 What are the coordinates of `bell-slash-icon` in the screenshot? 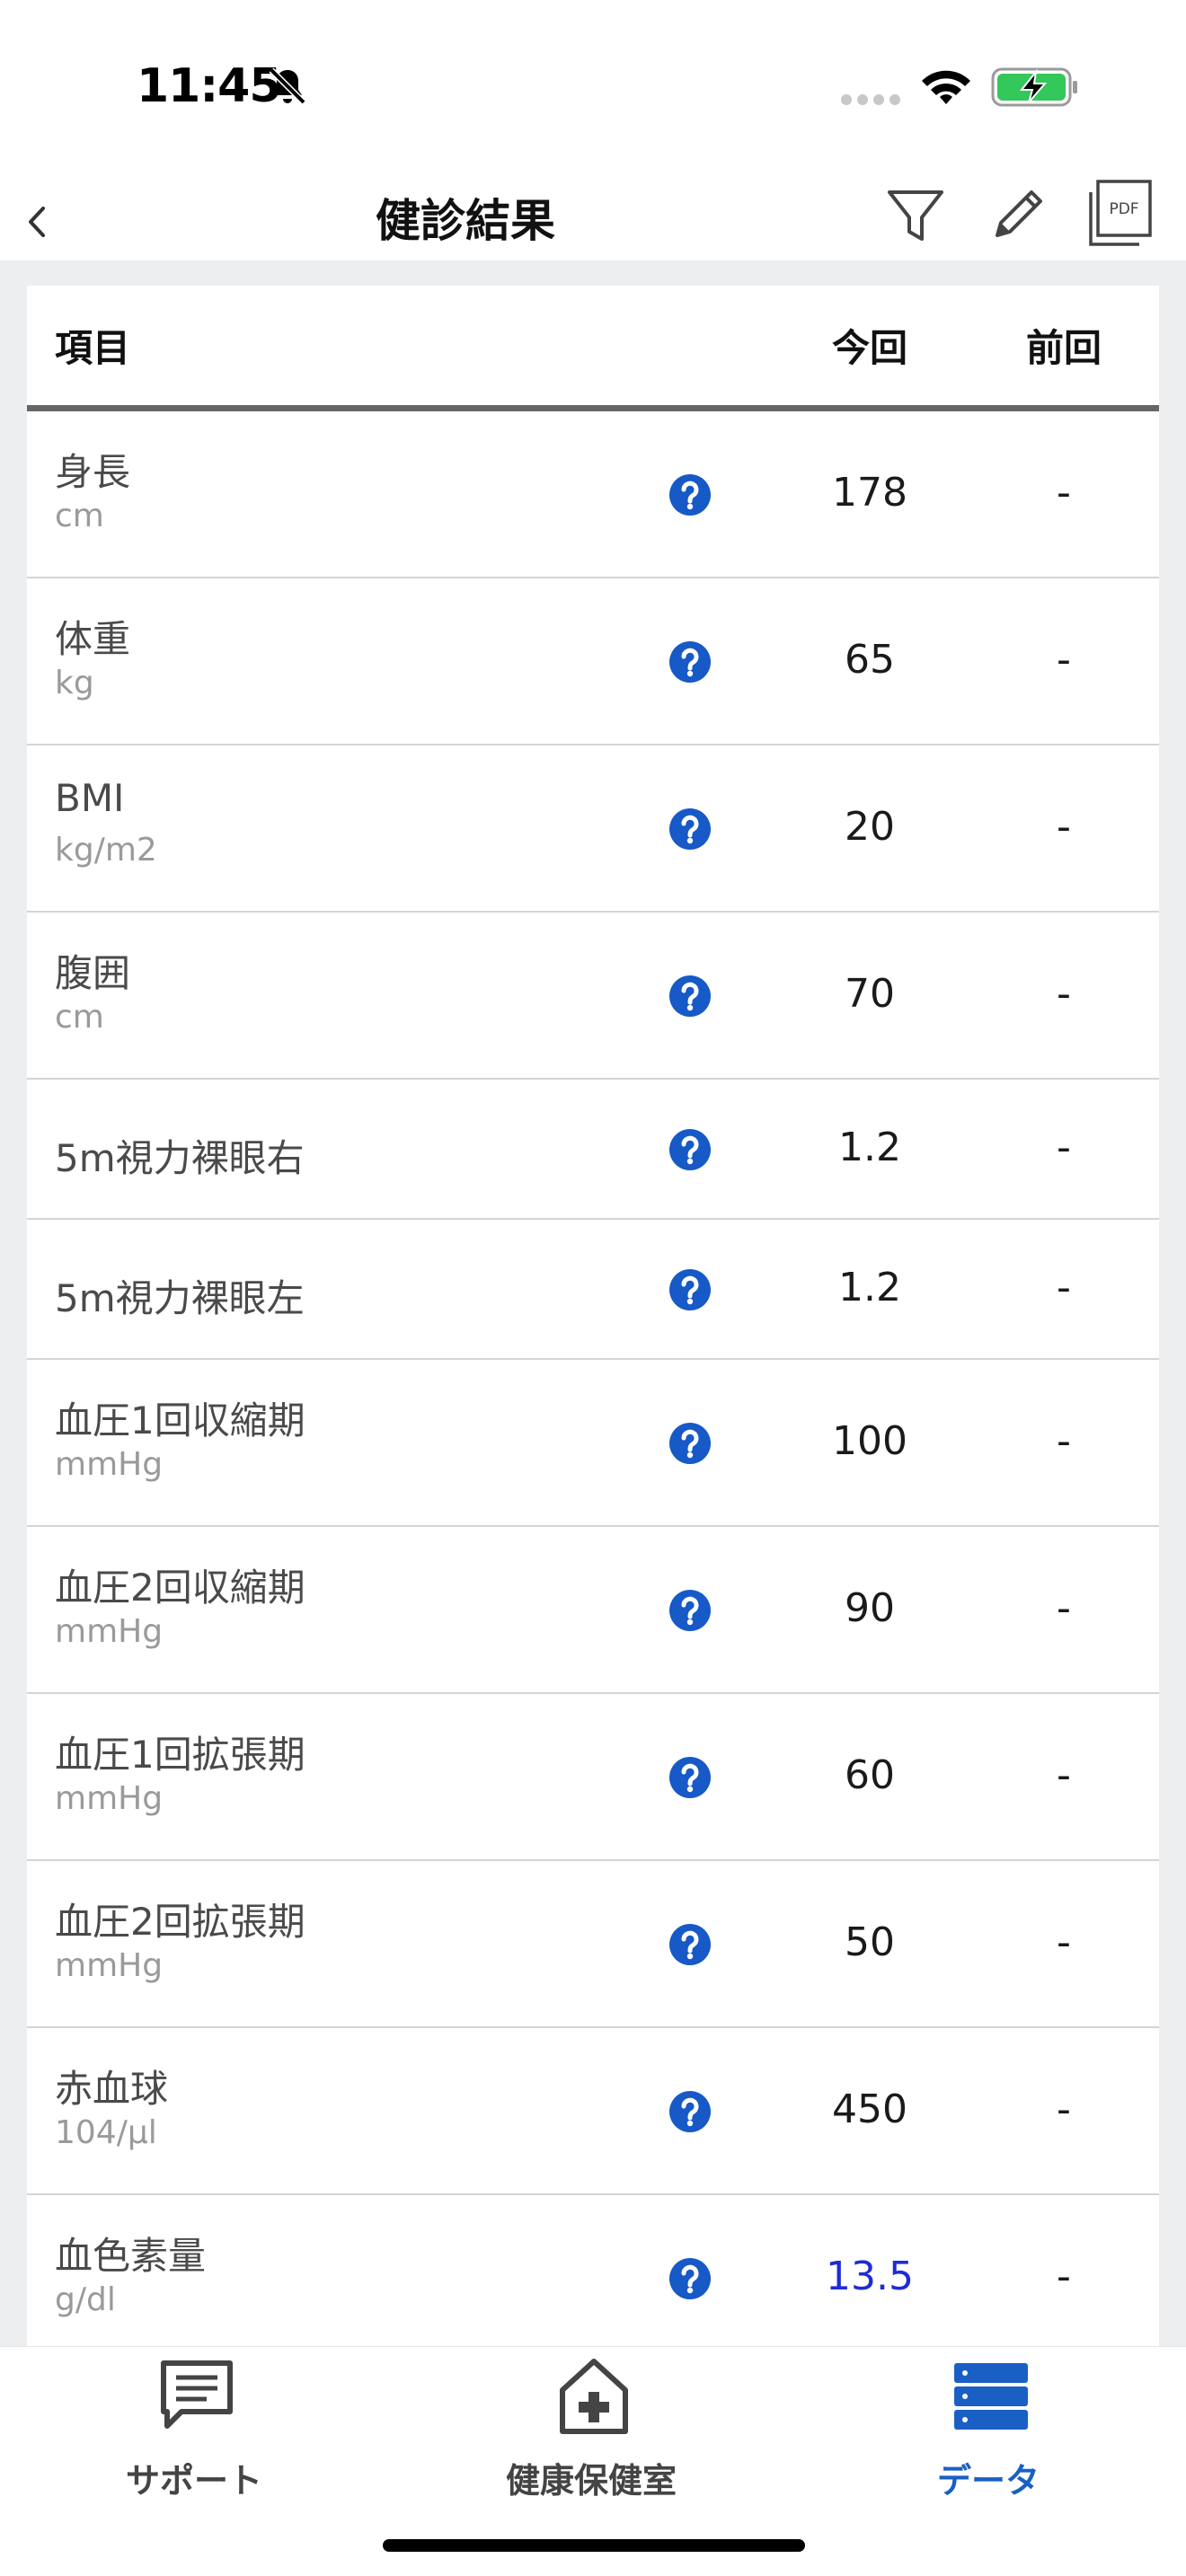 It's located at (287, 86).